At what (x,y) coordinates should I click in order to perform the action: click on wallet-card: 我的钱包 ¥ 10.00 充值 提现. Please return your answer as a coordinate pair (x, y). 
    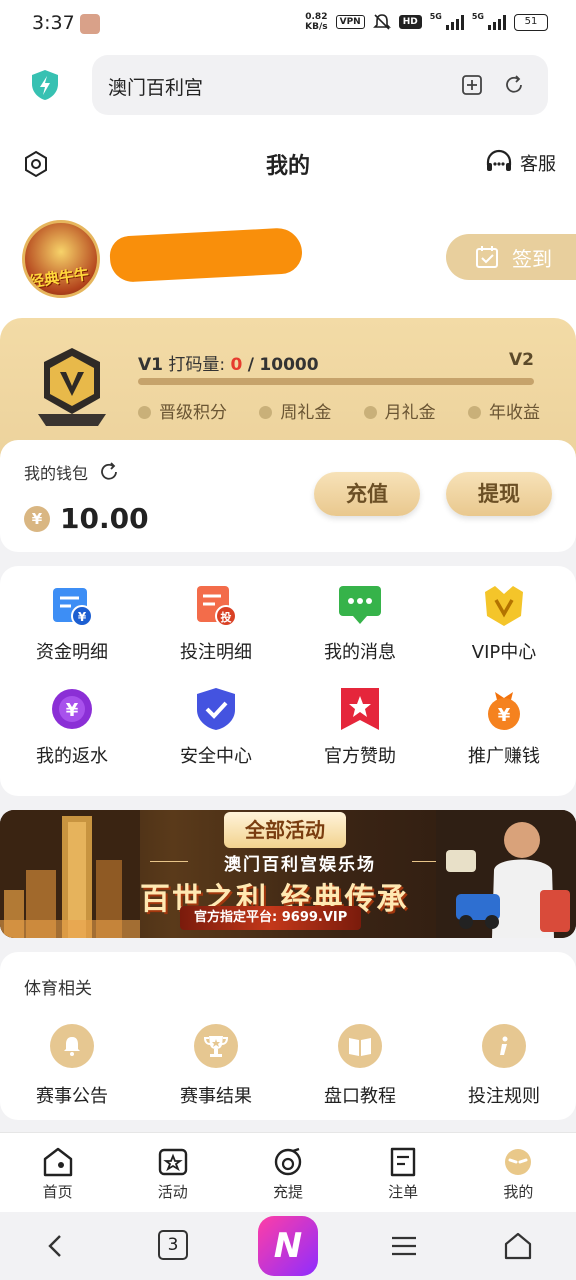
    Looking at the image, I should click on (288, 496).